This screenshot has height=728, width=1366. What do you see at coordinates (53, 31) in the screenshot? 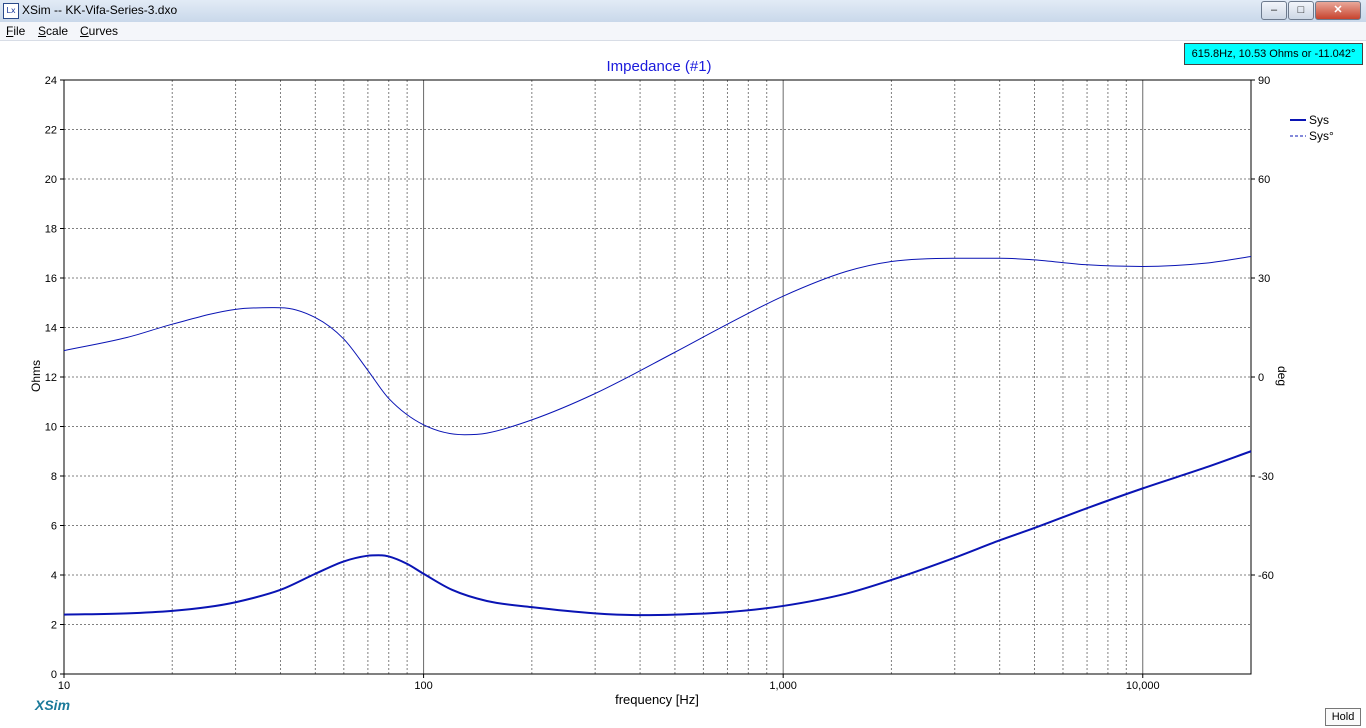
I see `menu-scale: Scale` at bounding box center [53, 31].